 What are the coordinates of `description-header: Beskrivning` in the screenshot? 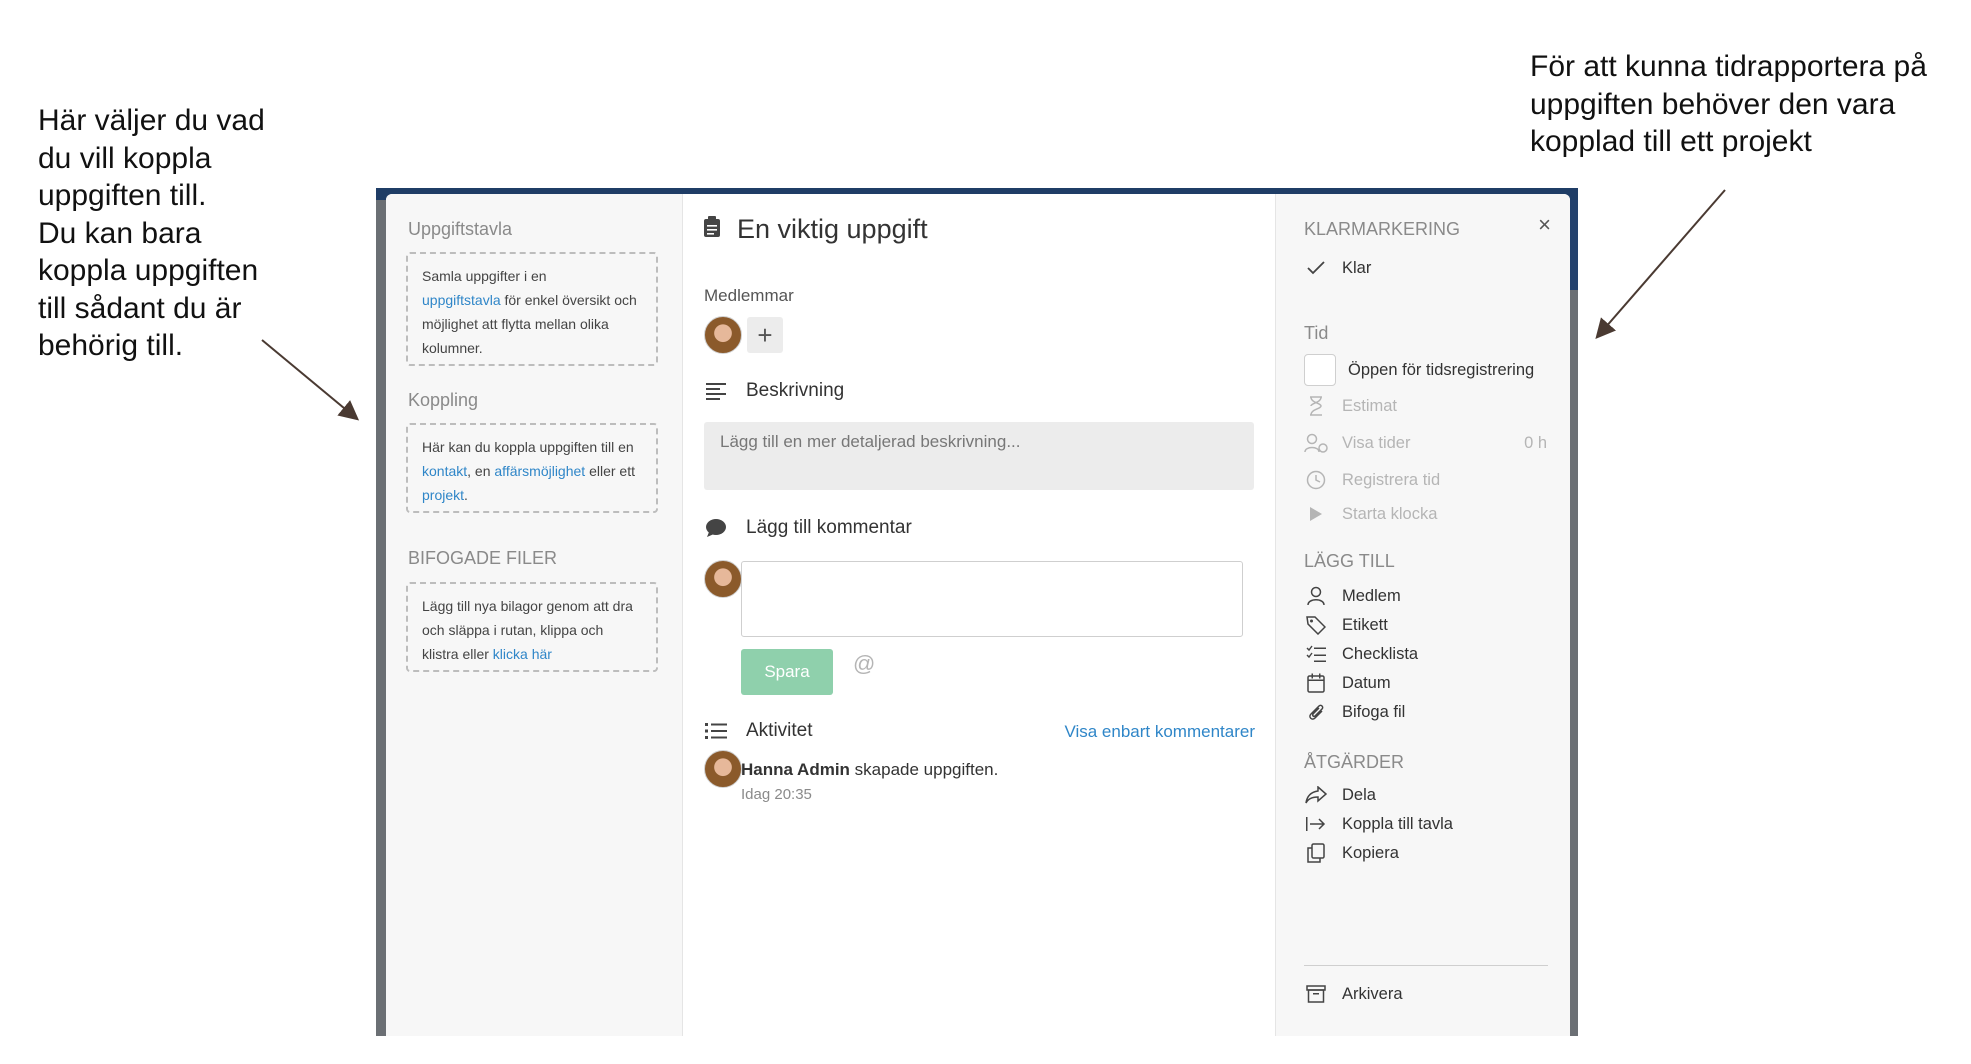 It's located at (774, 391).